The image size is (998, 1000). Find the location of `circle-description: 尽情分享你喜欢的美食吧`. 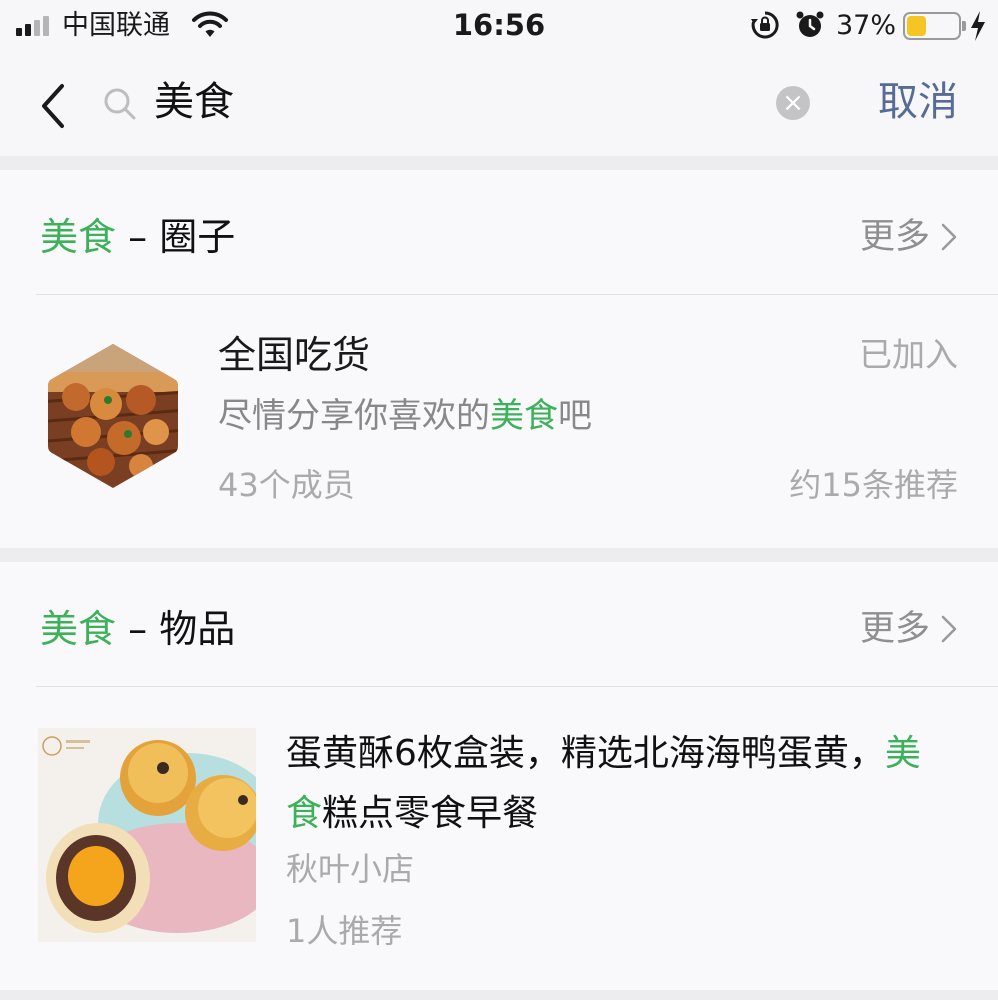

circle-description: 尽情分享你喜欢的美食吧 is located at coordinates (405, 416).